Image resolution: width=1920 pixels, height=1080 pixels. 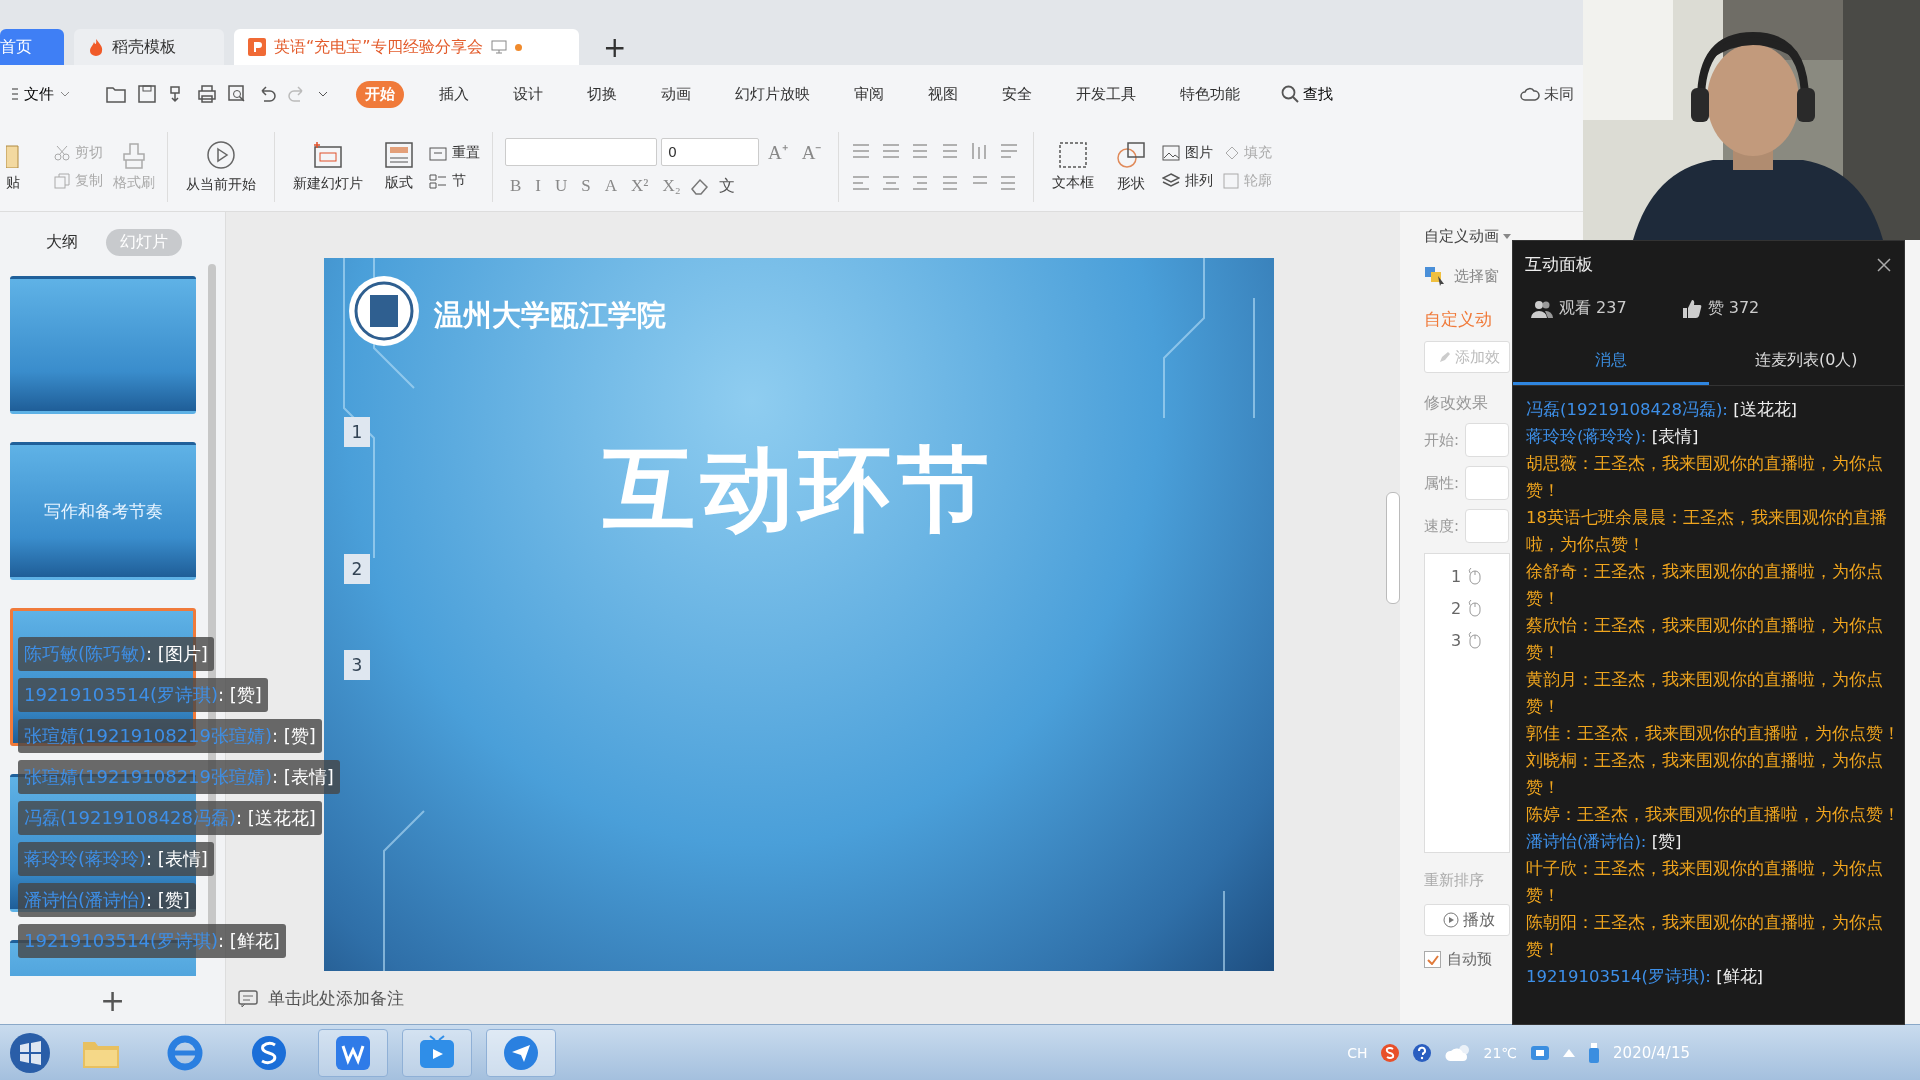 What do you see at coordinates (269, 1052) in the screenshot?
I see `s-logo-icon` at bounding box center [269, 1052].